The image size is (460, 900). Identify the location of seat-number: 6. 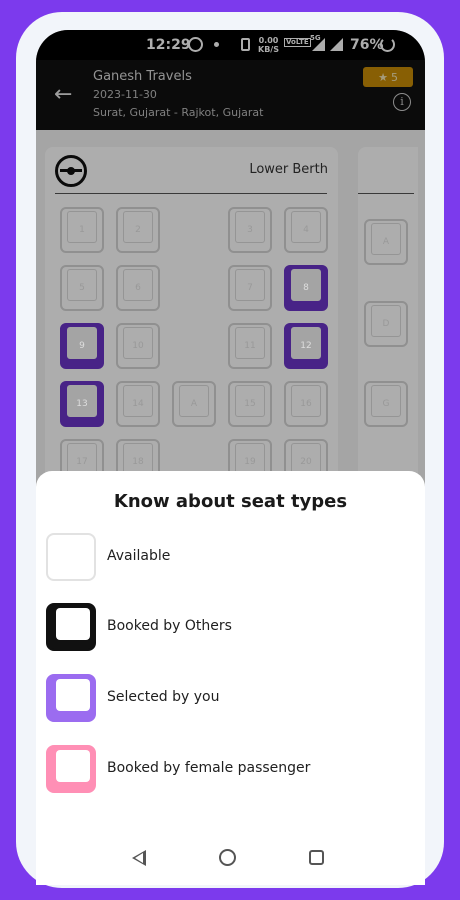
(138, 288).